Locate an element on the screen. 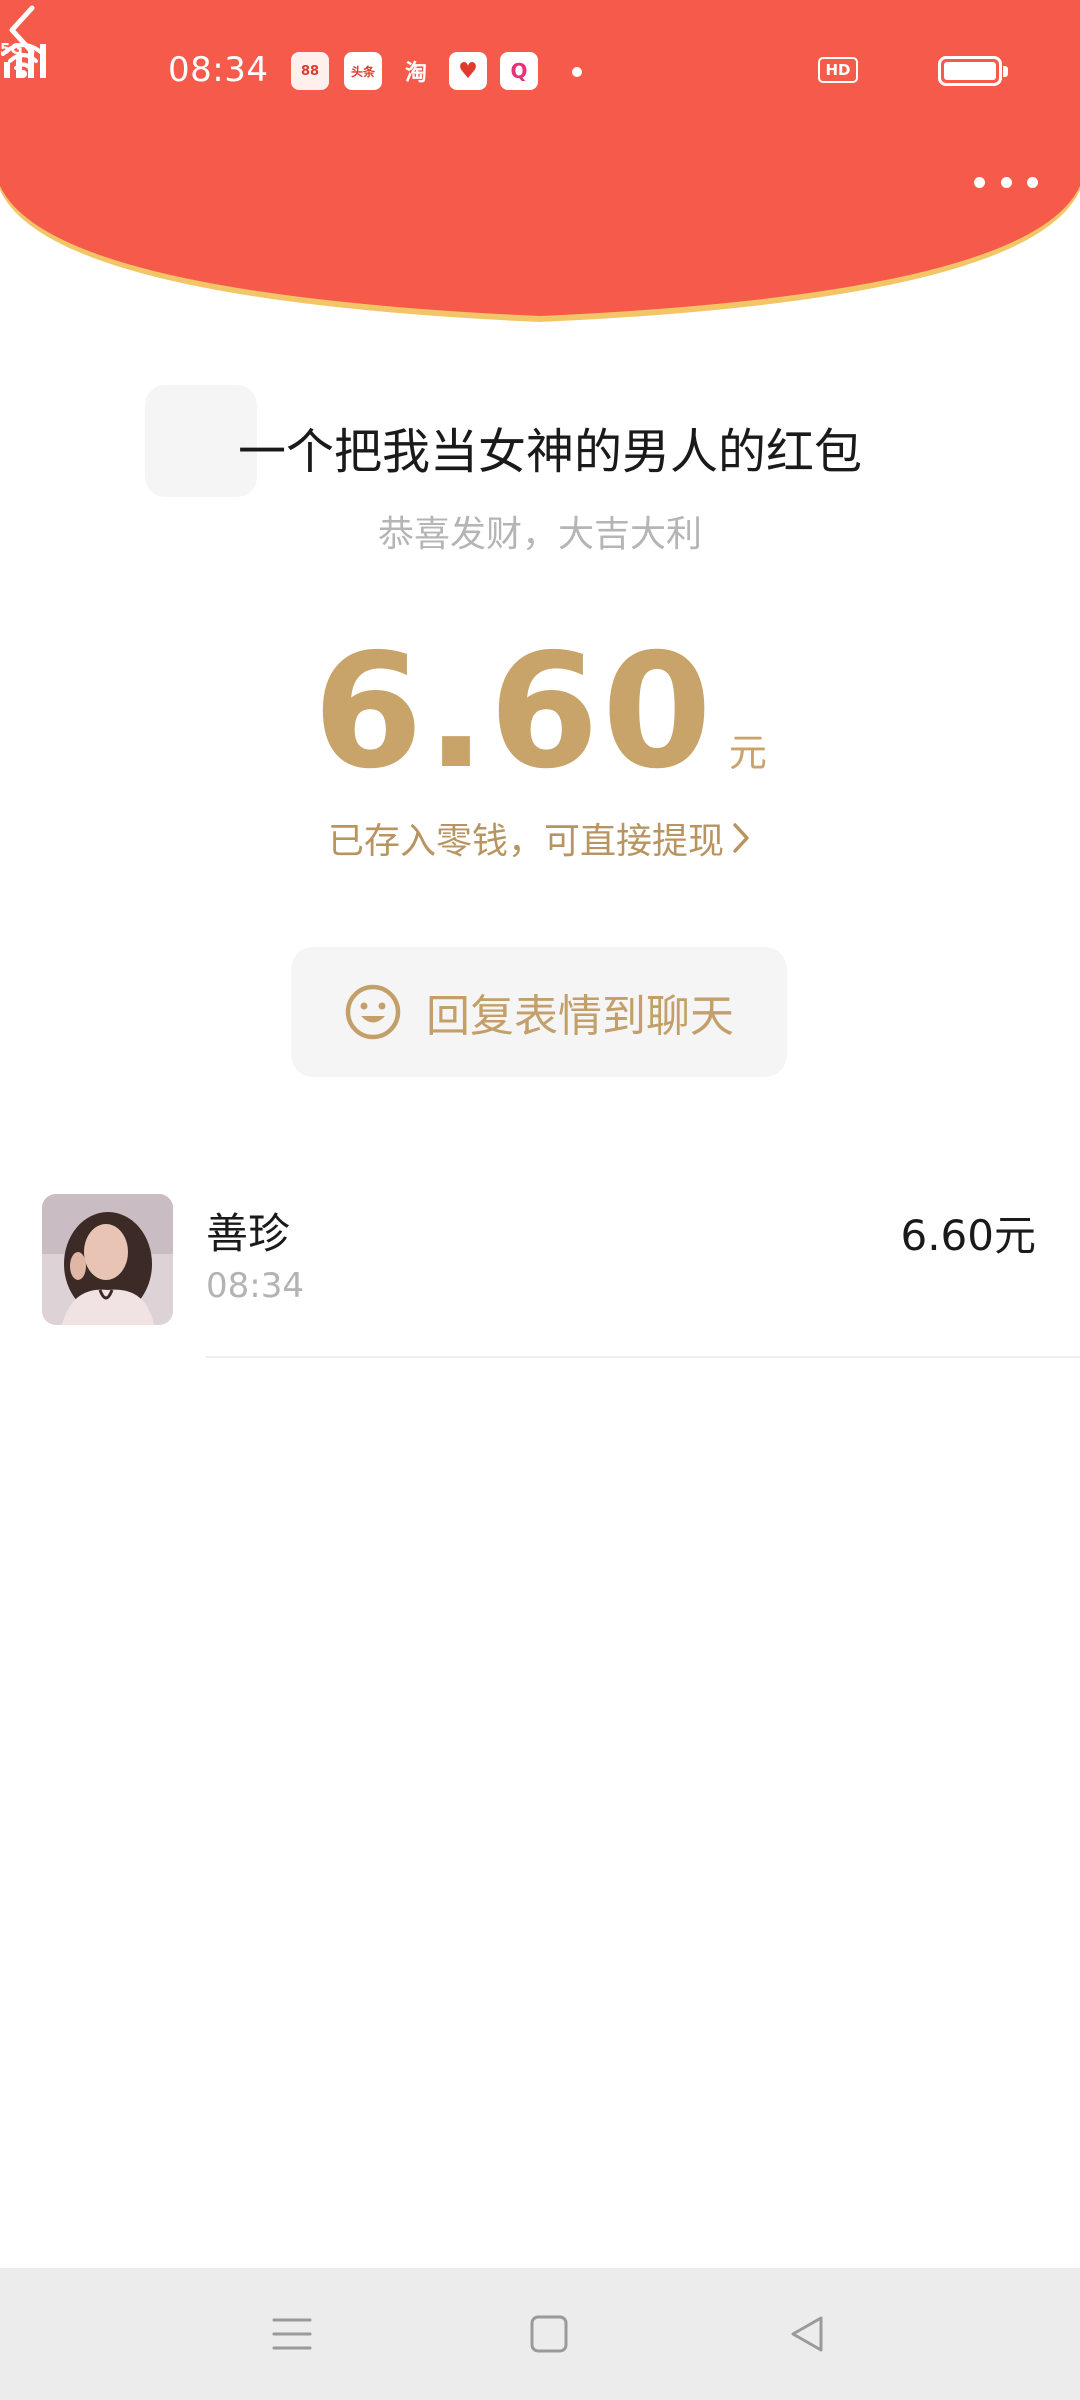  chat-app-icon: Q is located at coordinates (519, 71).